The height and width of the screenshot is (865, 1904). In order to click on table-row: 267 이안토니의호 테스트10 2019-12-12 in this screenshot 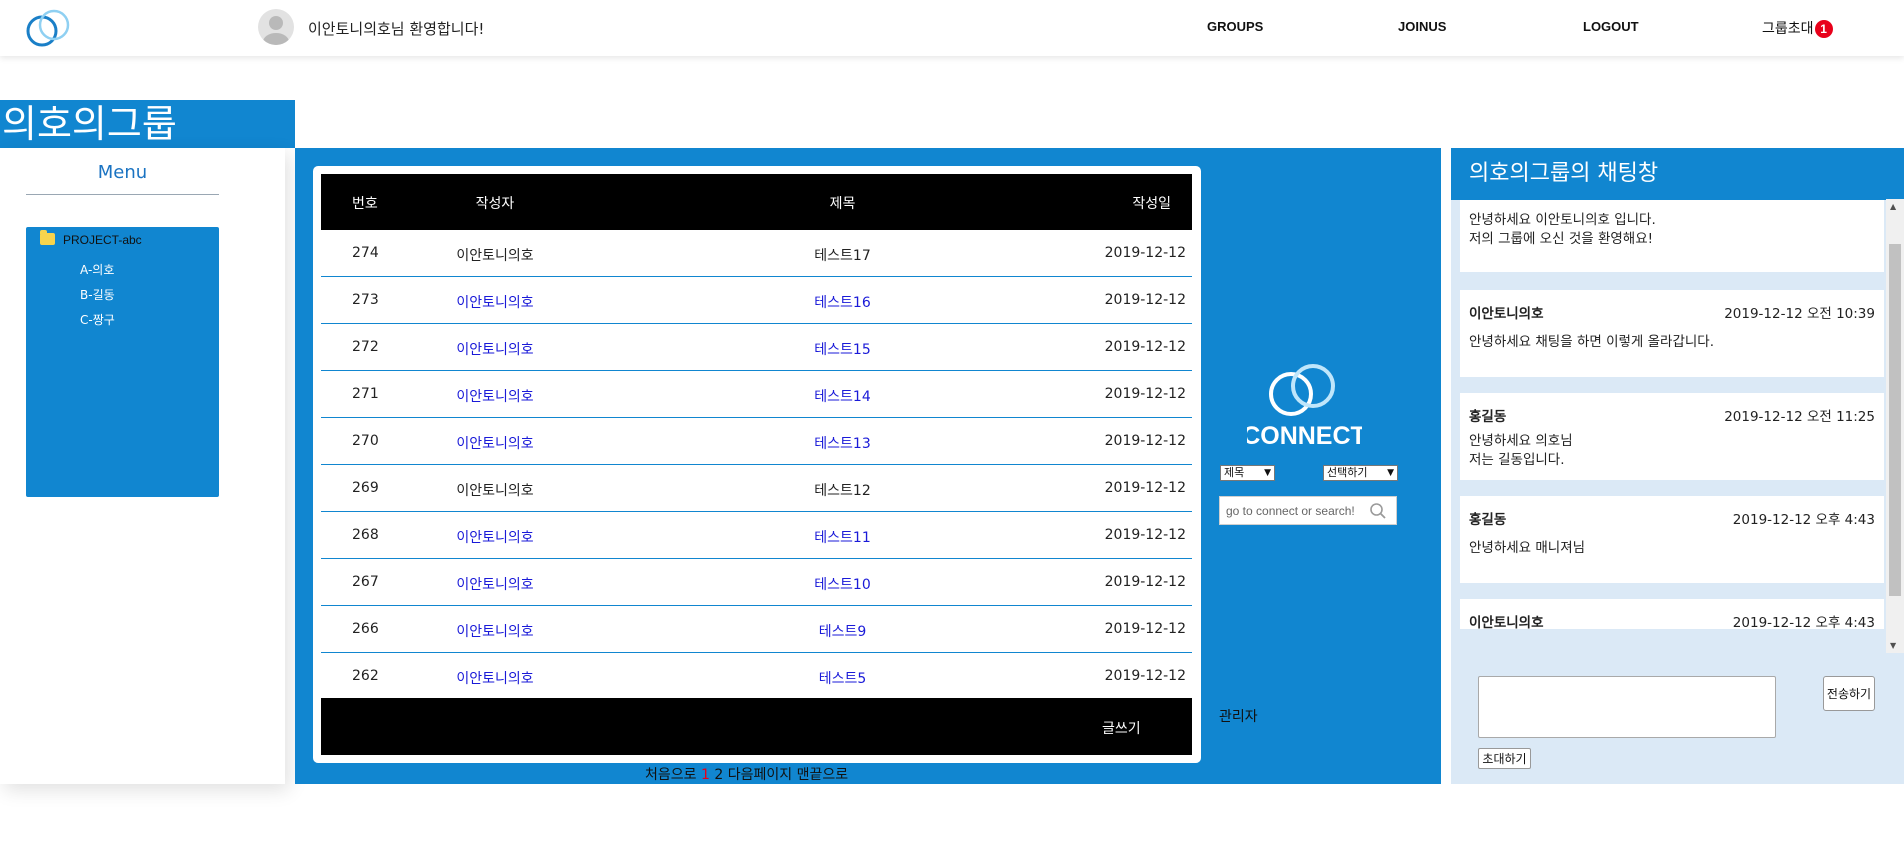, I will do `click(756, 582)`.